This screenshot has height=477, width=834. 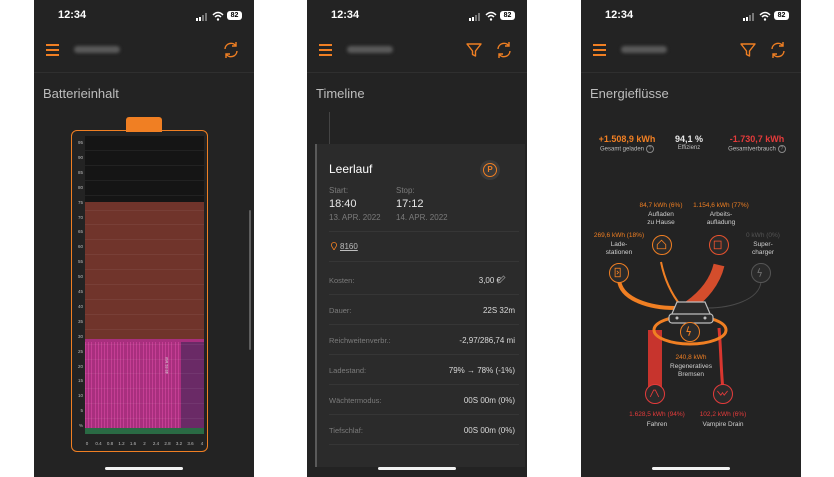 I want to click on battery-highlight-column, so click(x=192, y=385).